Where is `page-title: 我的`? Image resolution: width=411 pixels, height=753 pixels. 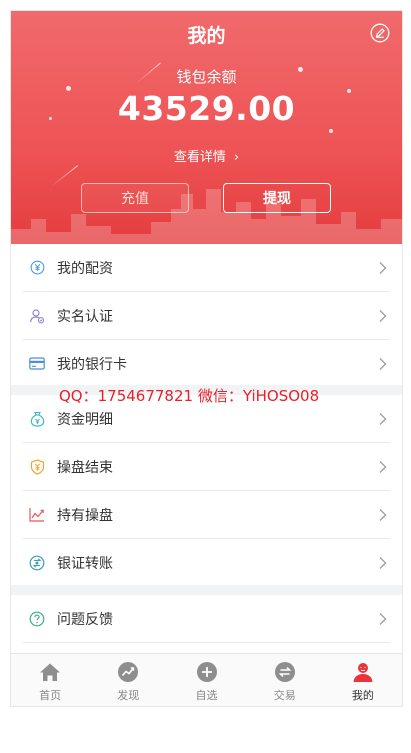
page-title: 我的 is located at coordinates (206, 36).